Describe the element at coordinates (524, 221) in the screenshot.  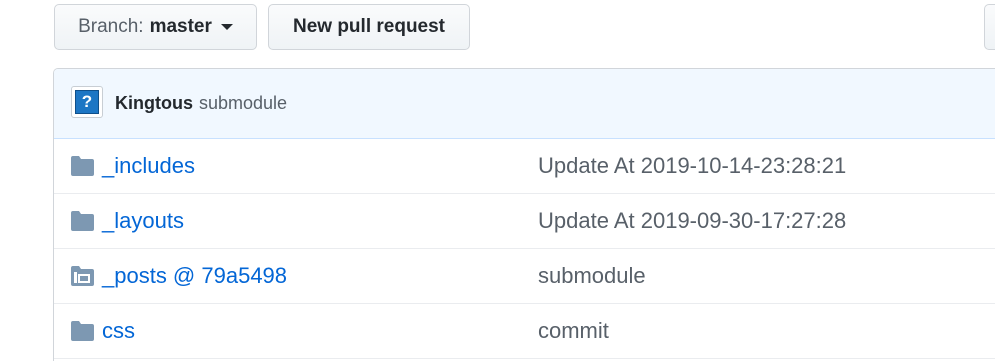
I see `file-row: _layouts Update At 2019-09-30-17:27:28` at that location.